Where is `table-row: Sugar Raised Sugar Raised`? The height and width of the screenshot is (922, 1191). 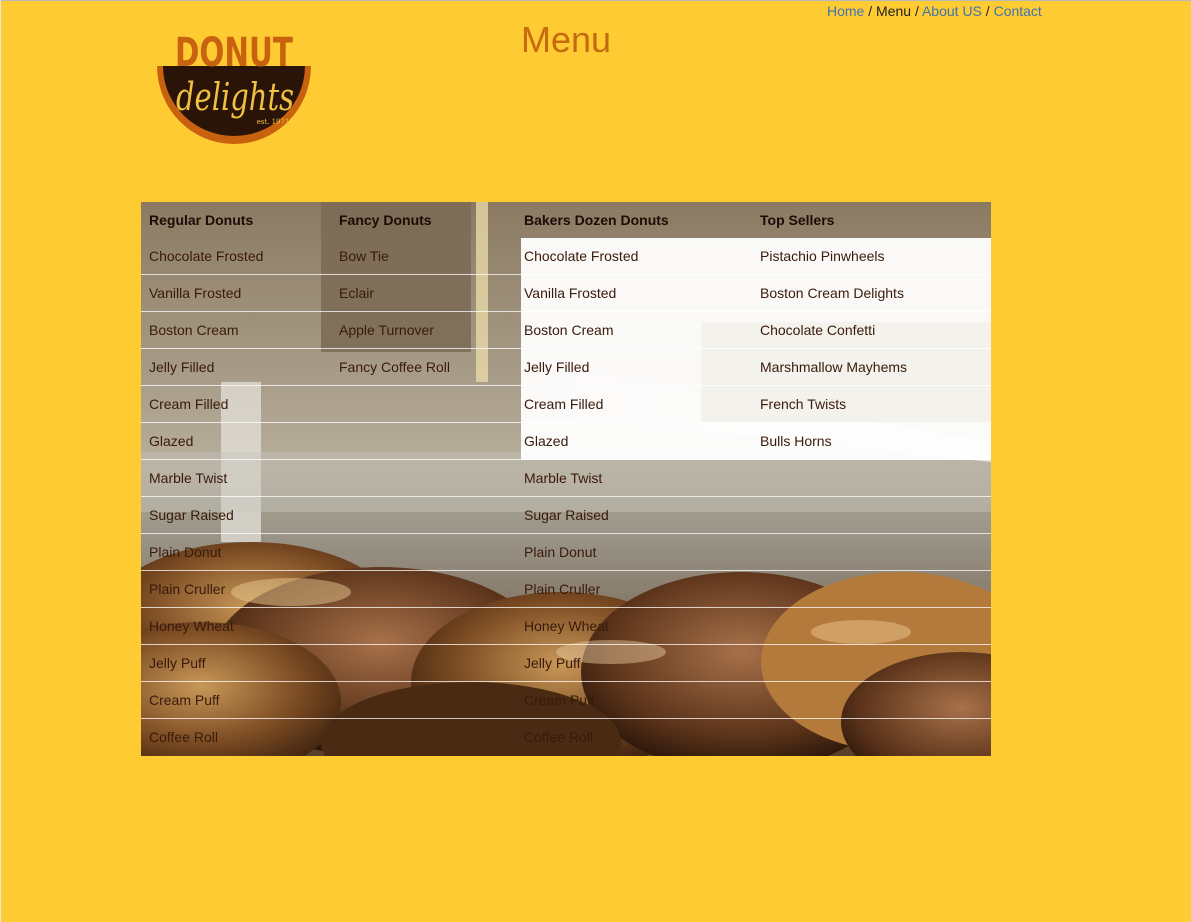 table-row: Sugar Raised Sugar Raised is located at coordinates (566, 515).